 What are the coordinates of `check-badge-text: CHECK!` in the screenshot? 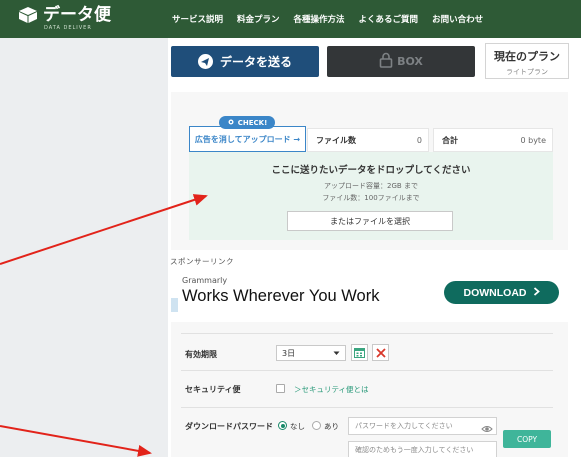 It's located at (252, 122).